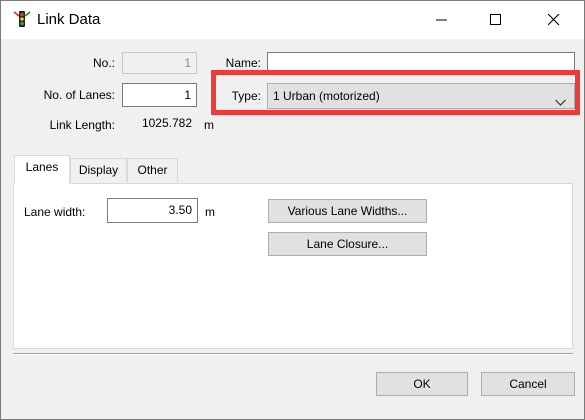  I want to click on name-label: Name:, so click(243, 63).